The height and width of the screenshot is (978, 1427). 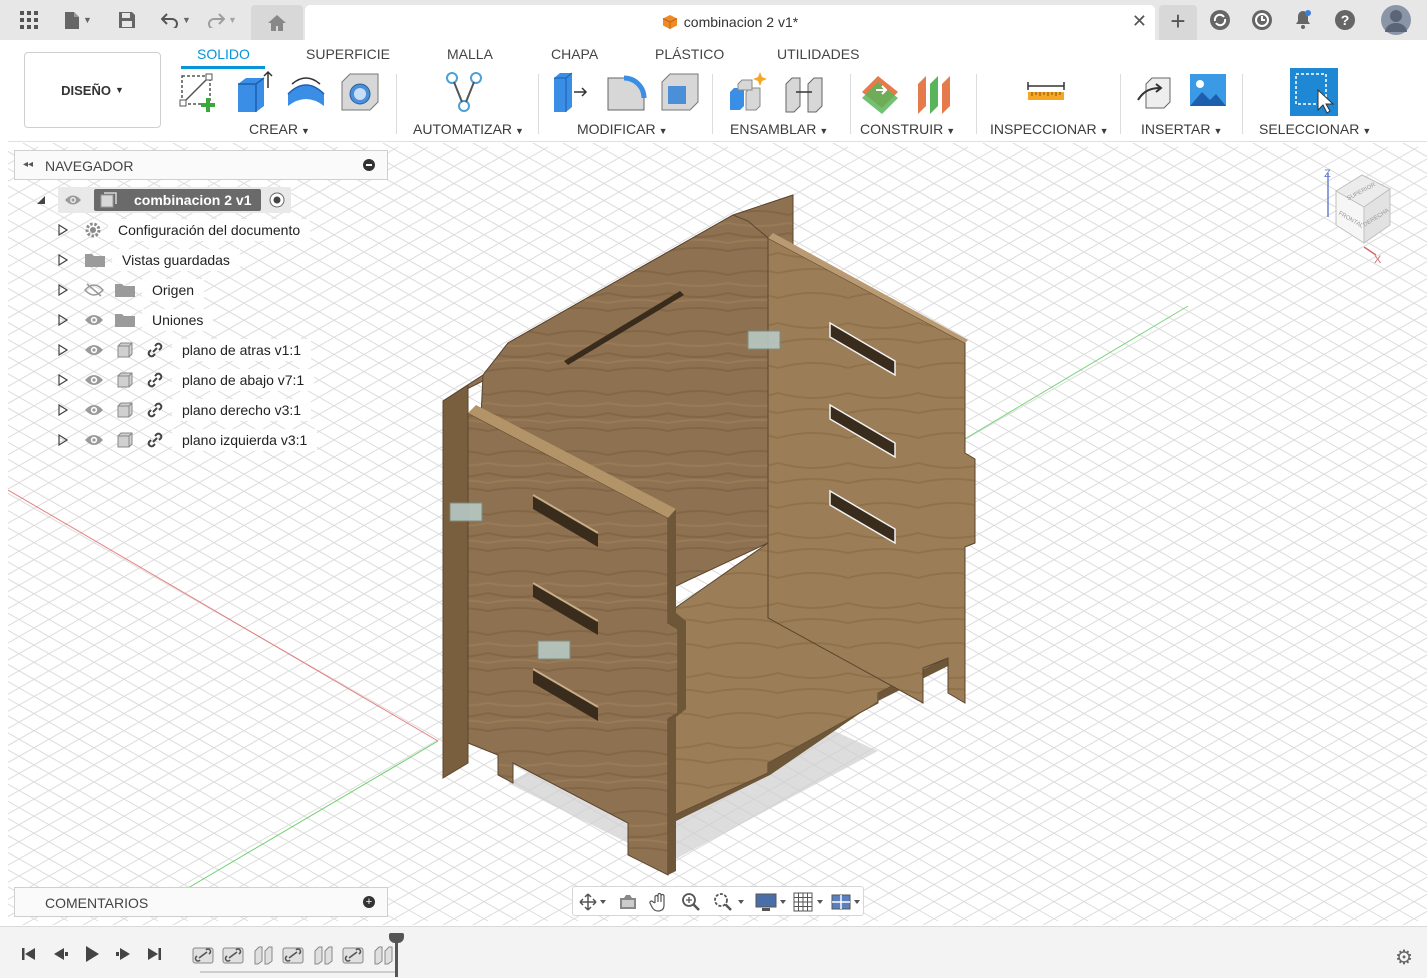 What do you see at coordinates (470, 54) in the screenshot?
I see `tab-malla: MALLA` at bounding box center [470, 54].